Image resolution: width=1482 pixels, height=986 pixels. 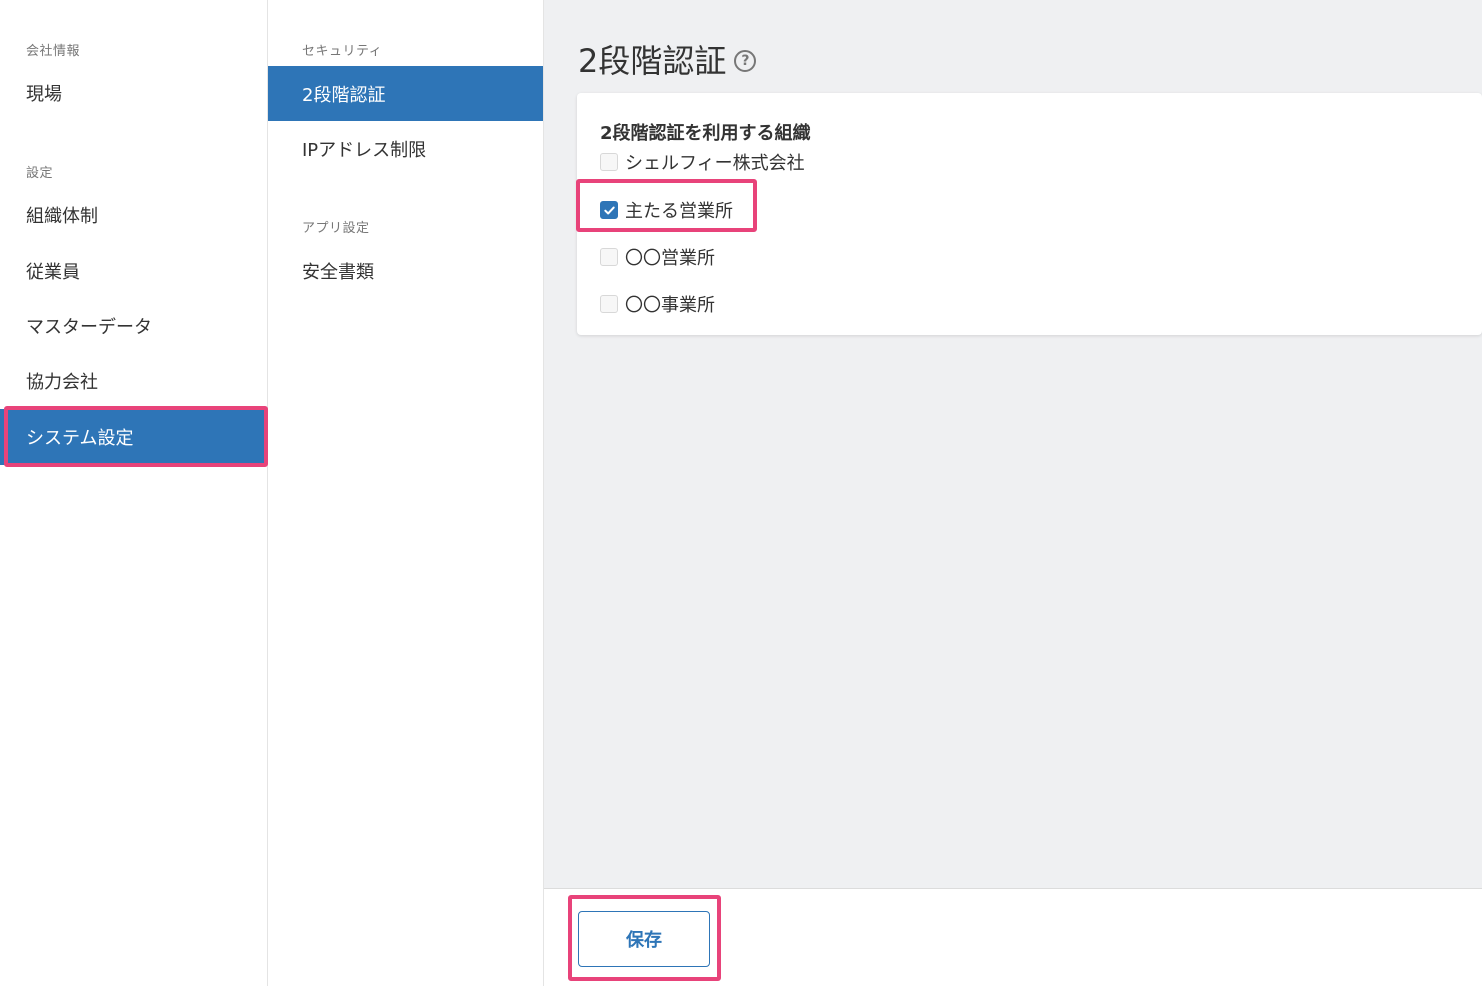 I want to click on subnav-item-safety-docs: 安全書類, so click(x=405, y=270).